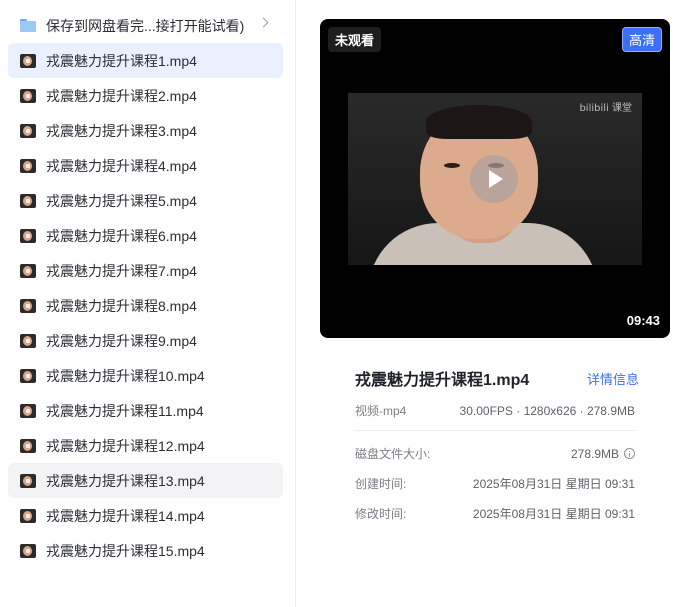  I want to click on file-title: 戎震魅力提升课程1.mp4, so click(442, 380).